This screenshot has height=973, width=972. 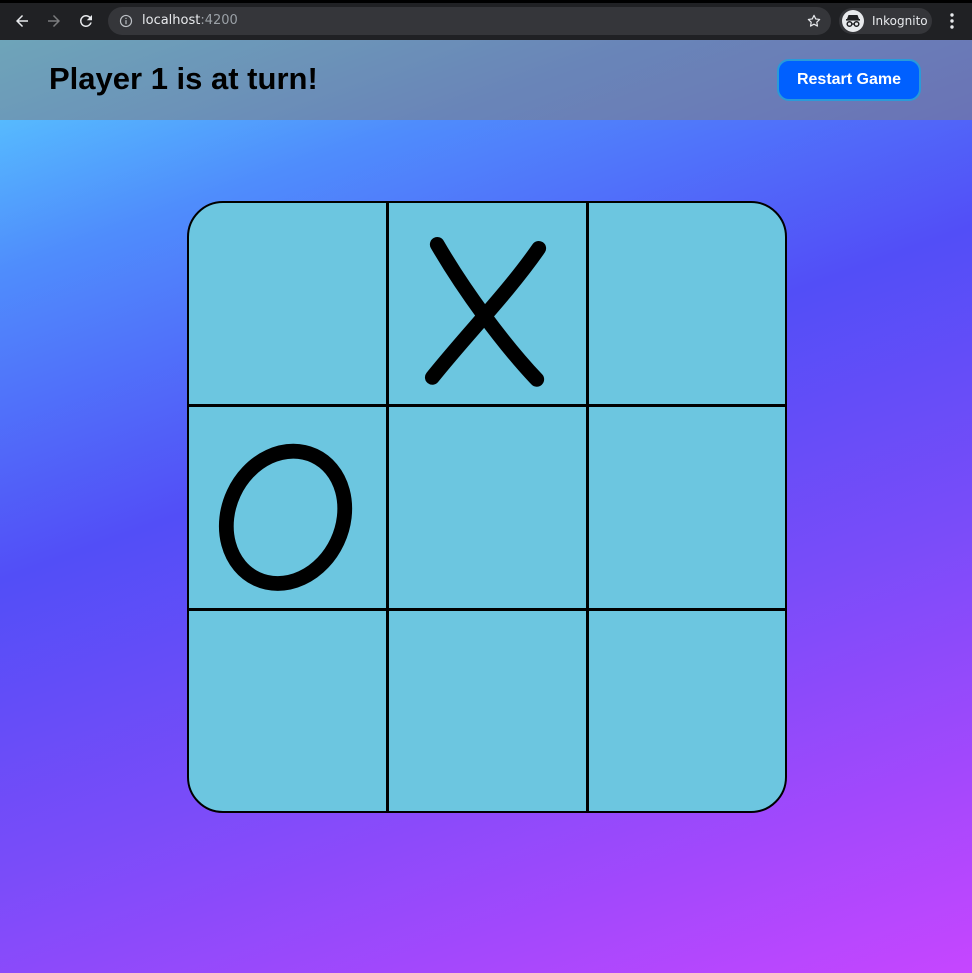 I want to click on board-cell-r1-c1, so click(x=287, y=303).